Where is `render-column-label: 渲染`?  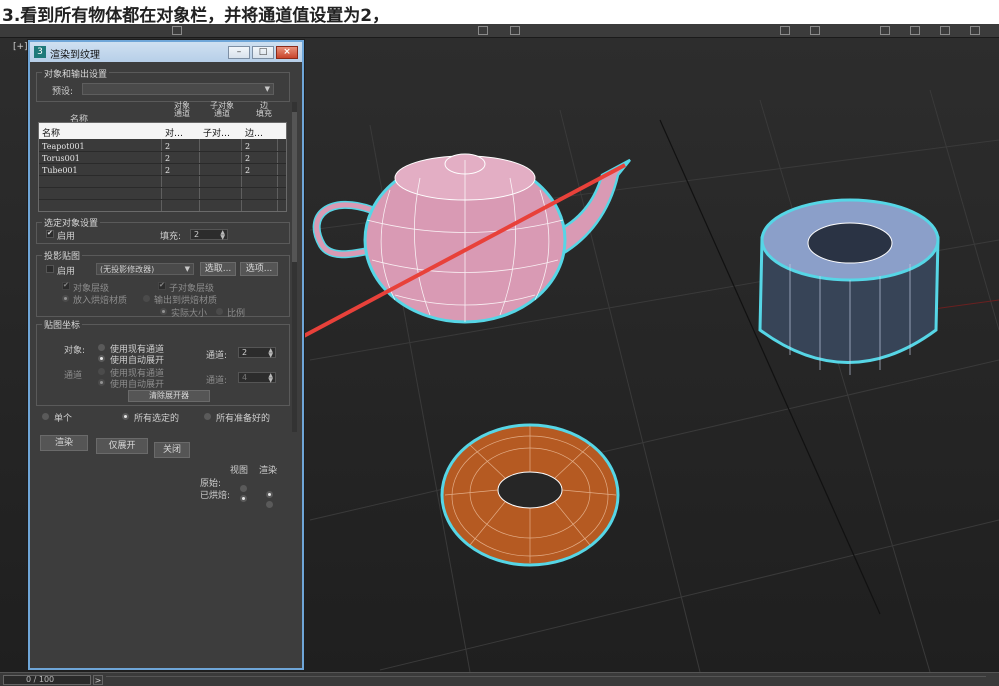
render-column-label: 渲染 is located at coordinates (268, 471).